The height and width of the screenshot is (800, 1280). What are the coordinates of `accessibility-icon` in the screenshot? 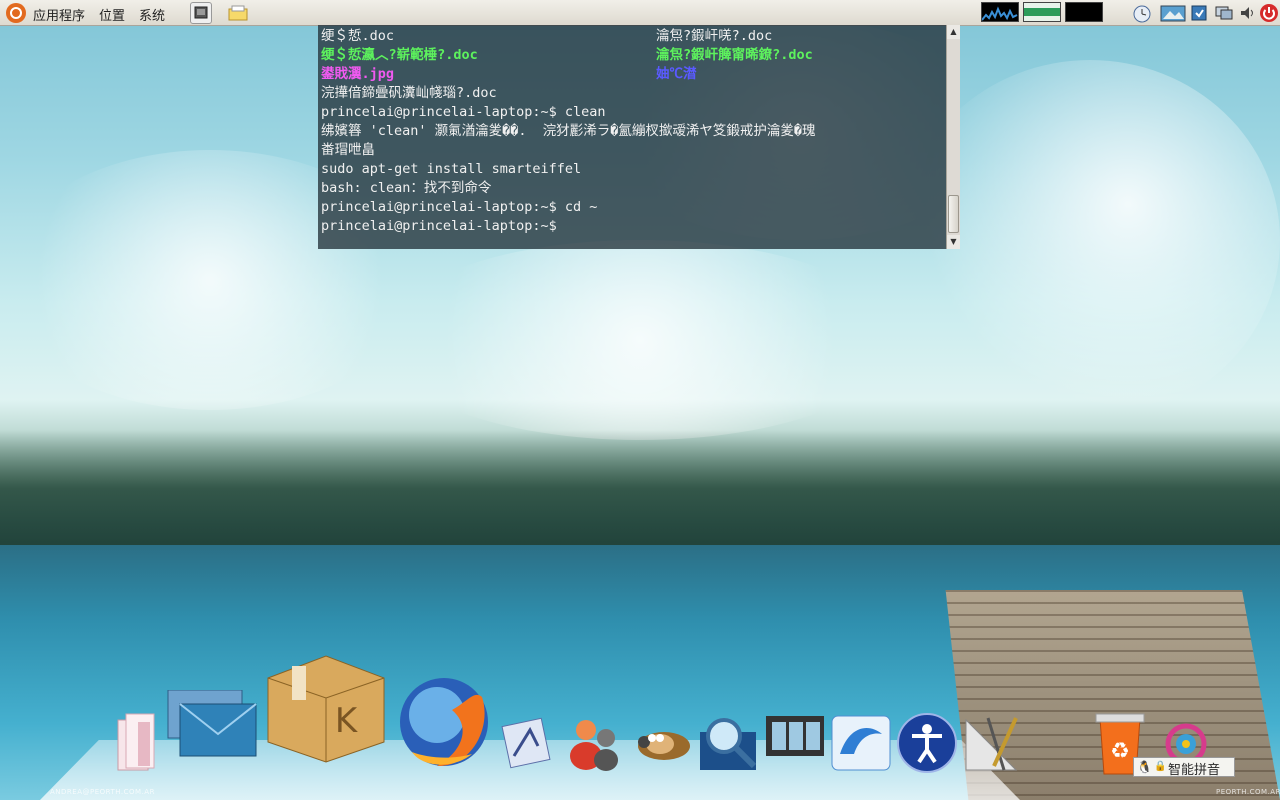 It's located at (927, 743).